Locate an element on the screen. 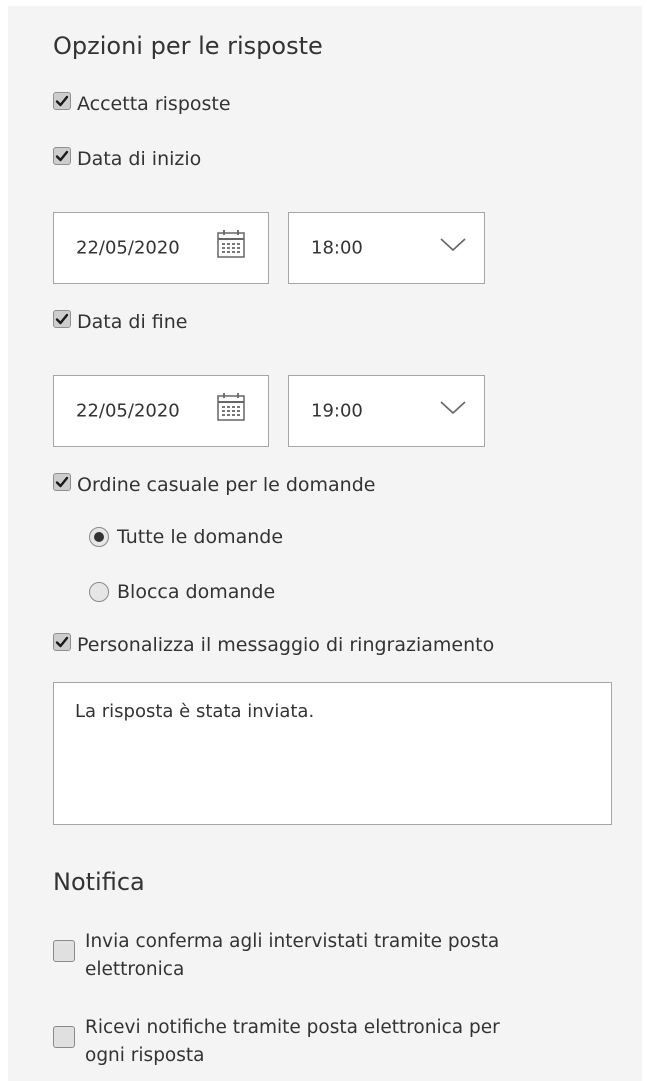 The height and width of the screenshot is (1081, 647). end-date-input: 22/05/2020 is located at coordinates (161, 411).